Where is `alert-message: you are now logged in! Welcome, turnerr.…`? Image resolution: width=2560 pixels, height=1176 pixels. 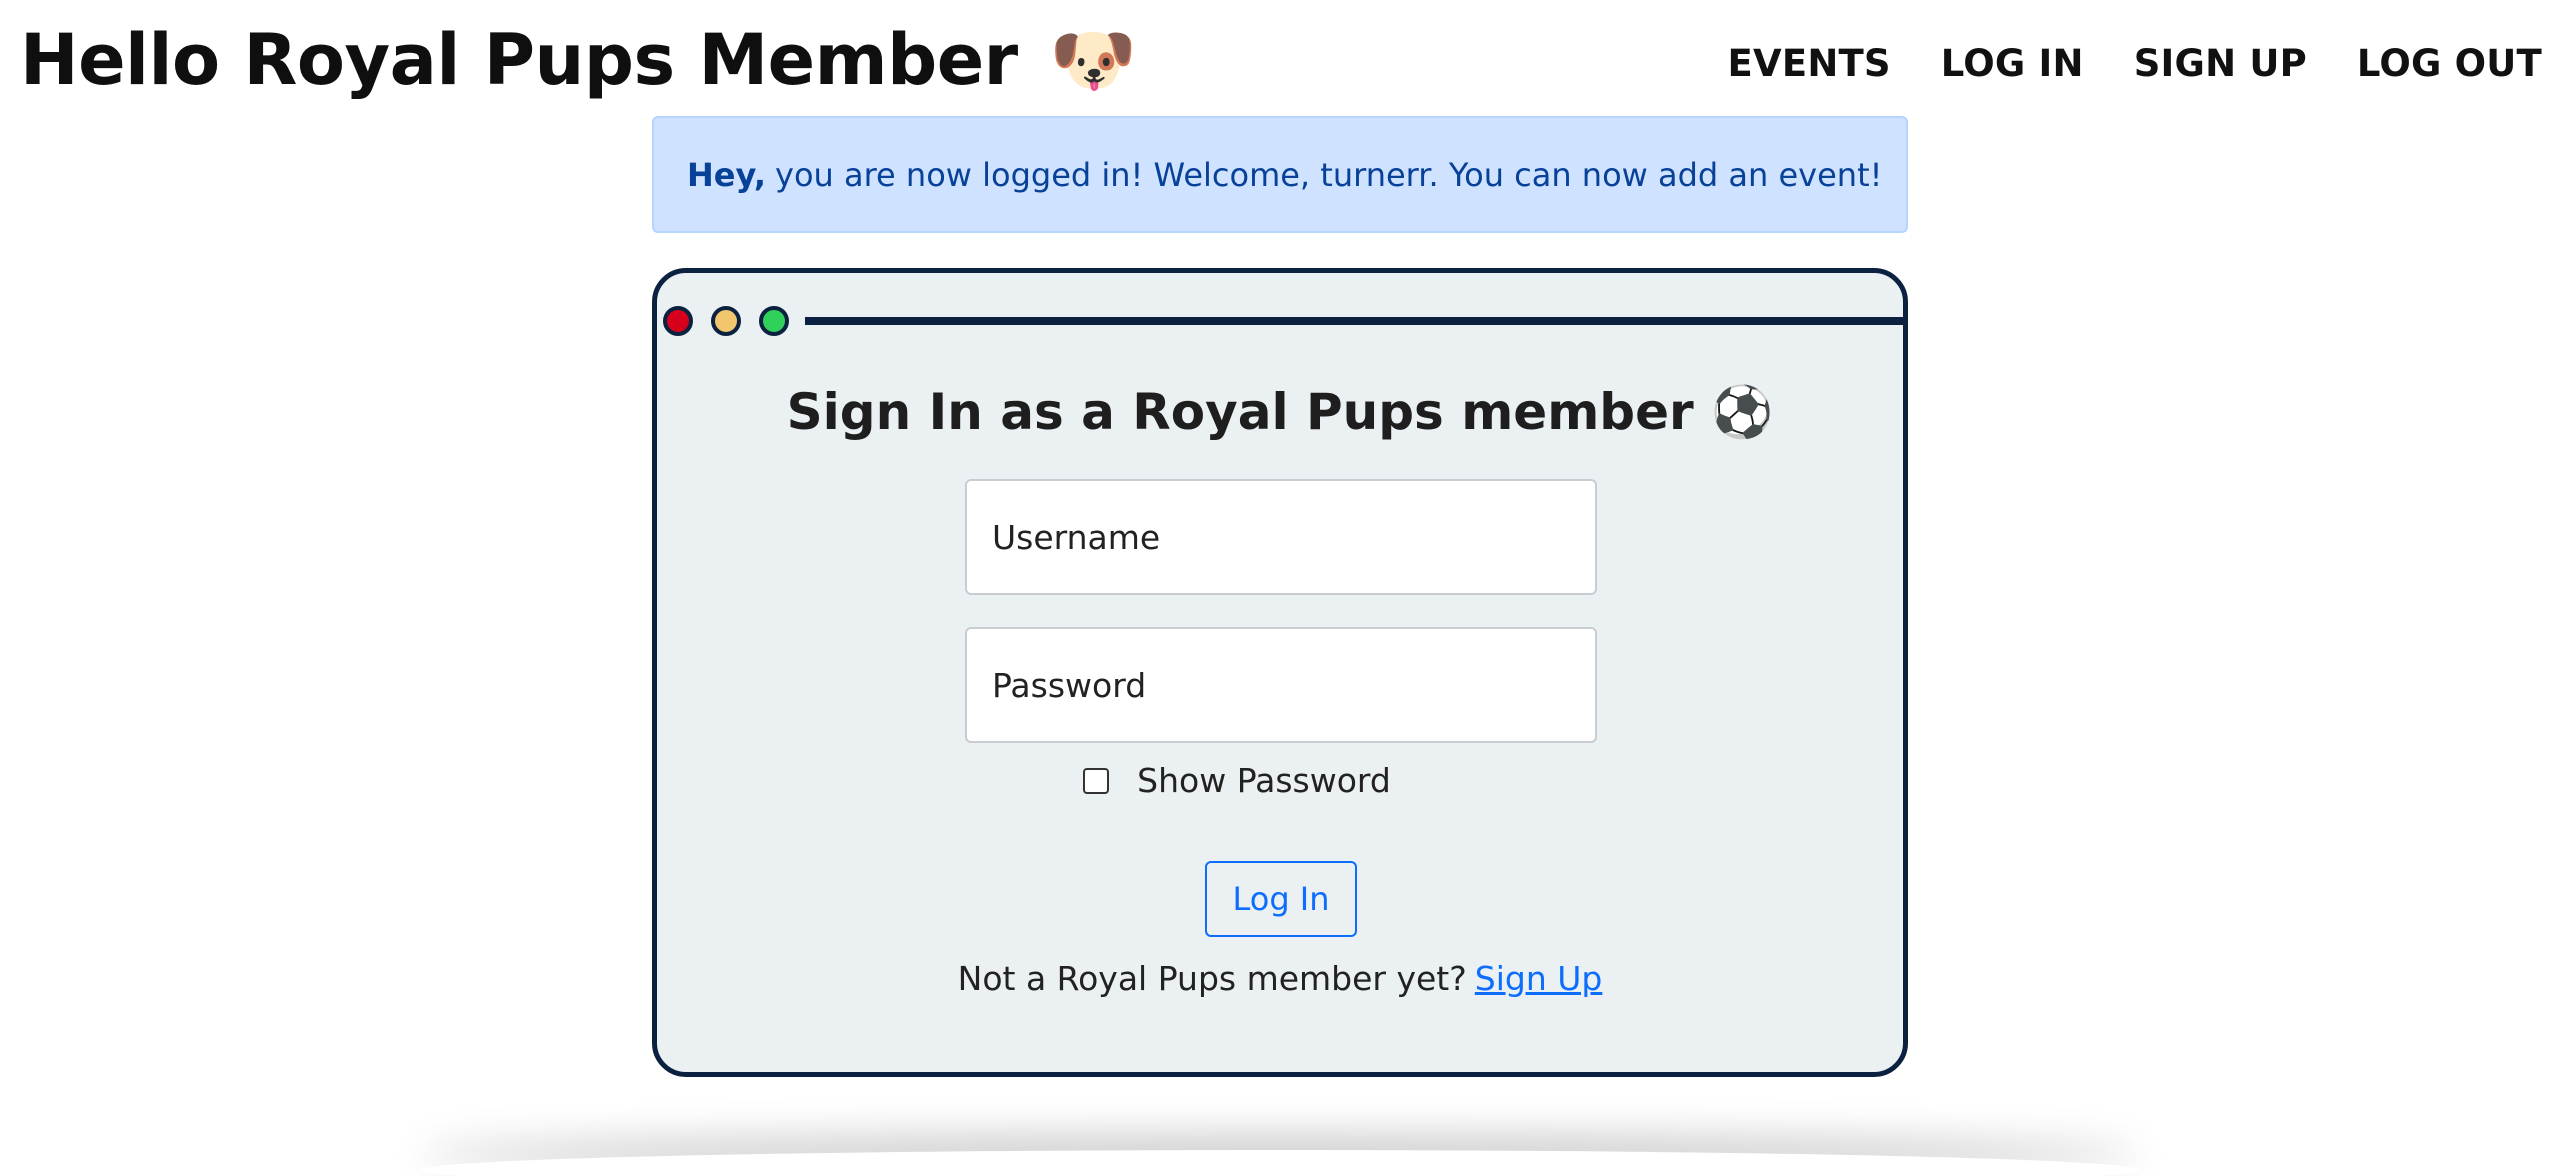
alert-message: you are now logged in! Welcome, turnerr.… is located at coordinates (1329, 174).